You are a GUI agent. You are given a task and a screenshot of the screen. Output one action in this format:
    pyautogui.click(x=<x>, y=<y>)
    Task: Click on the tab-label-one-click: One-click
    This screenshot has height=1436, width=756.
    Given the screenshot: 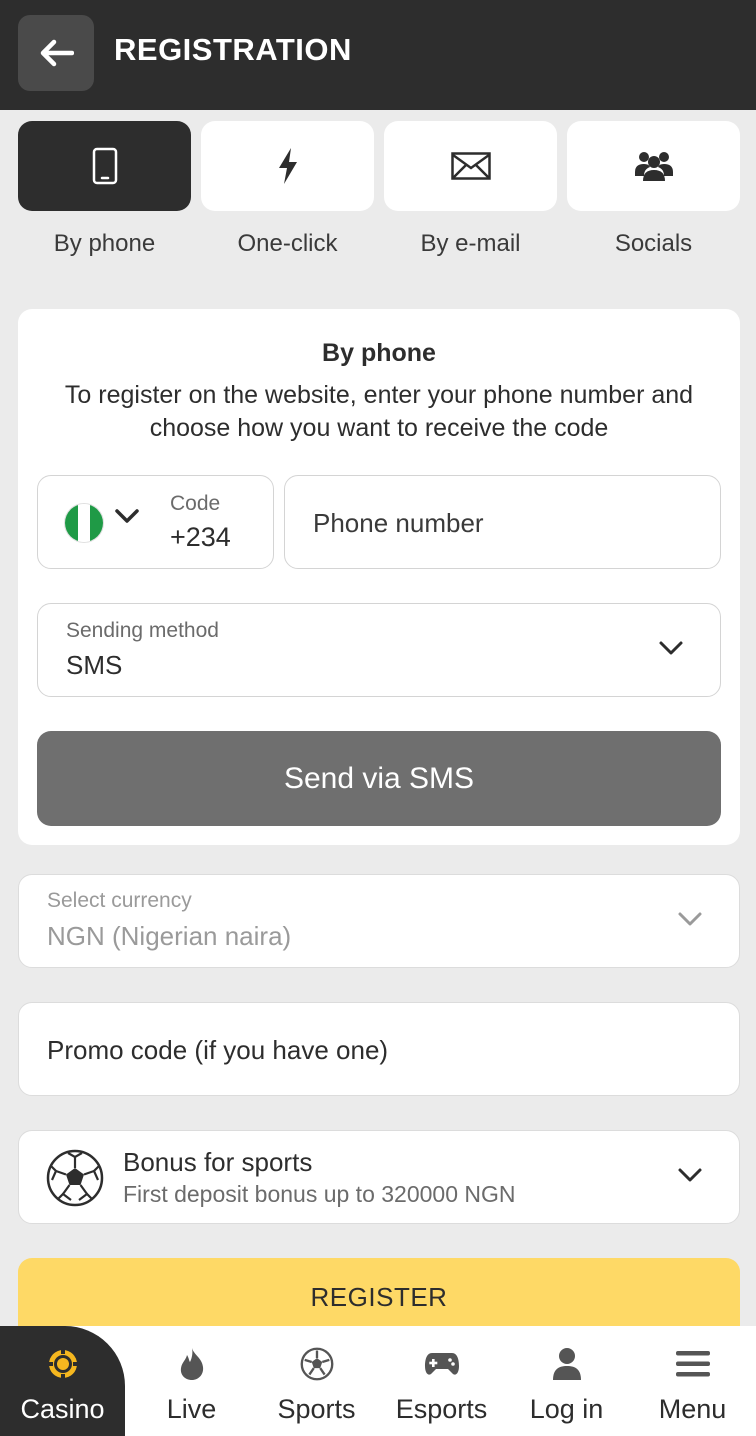 What is the action you would take?
    pyautogui.click(x=287, y=243)
    